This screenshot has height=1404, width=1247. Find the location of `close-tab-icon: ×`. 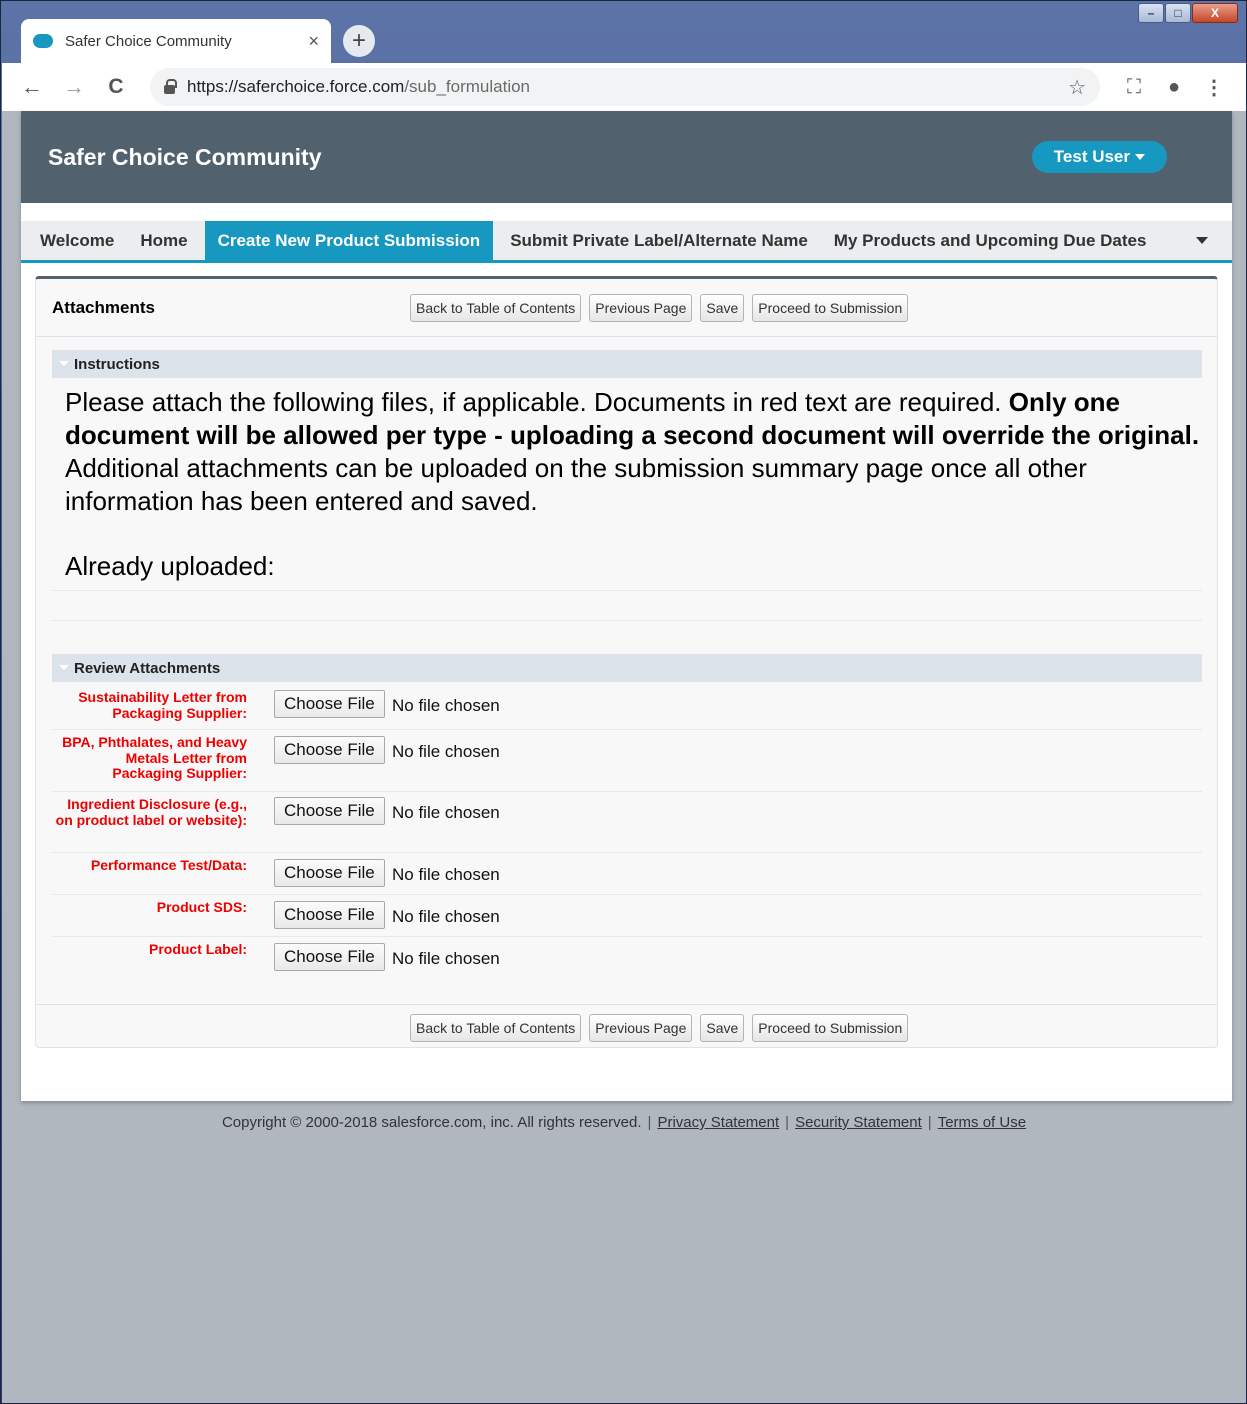

close-tab-icon: × is located at coordinates (313, 41).